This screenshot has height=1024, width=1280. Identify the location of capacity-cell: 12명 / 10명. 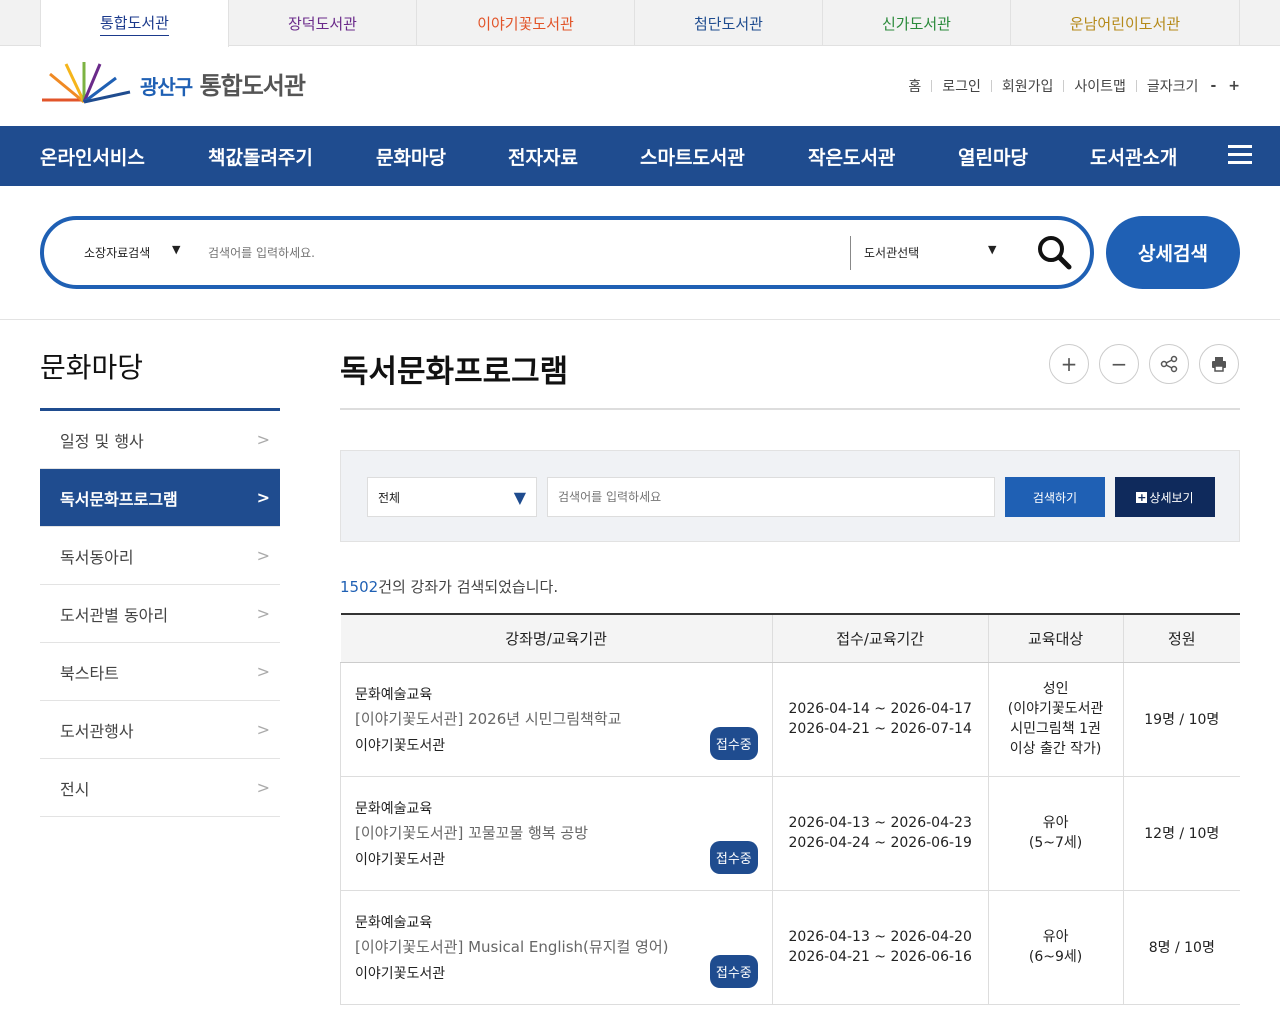
(1181, 833).